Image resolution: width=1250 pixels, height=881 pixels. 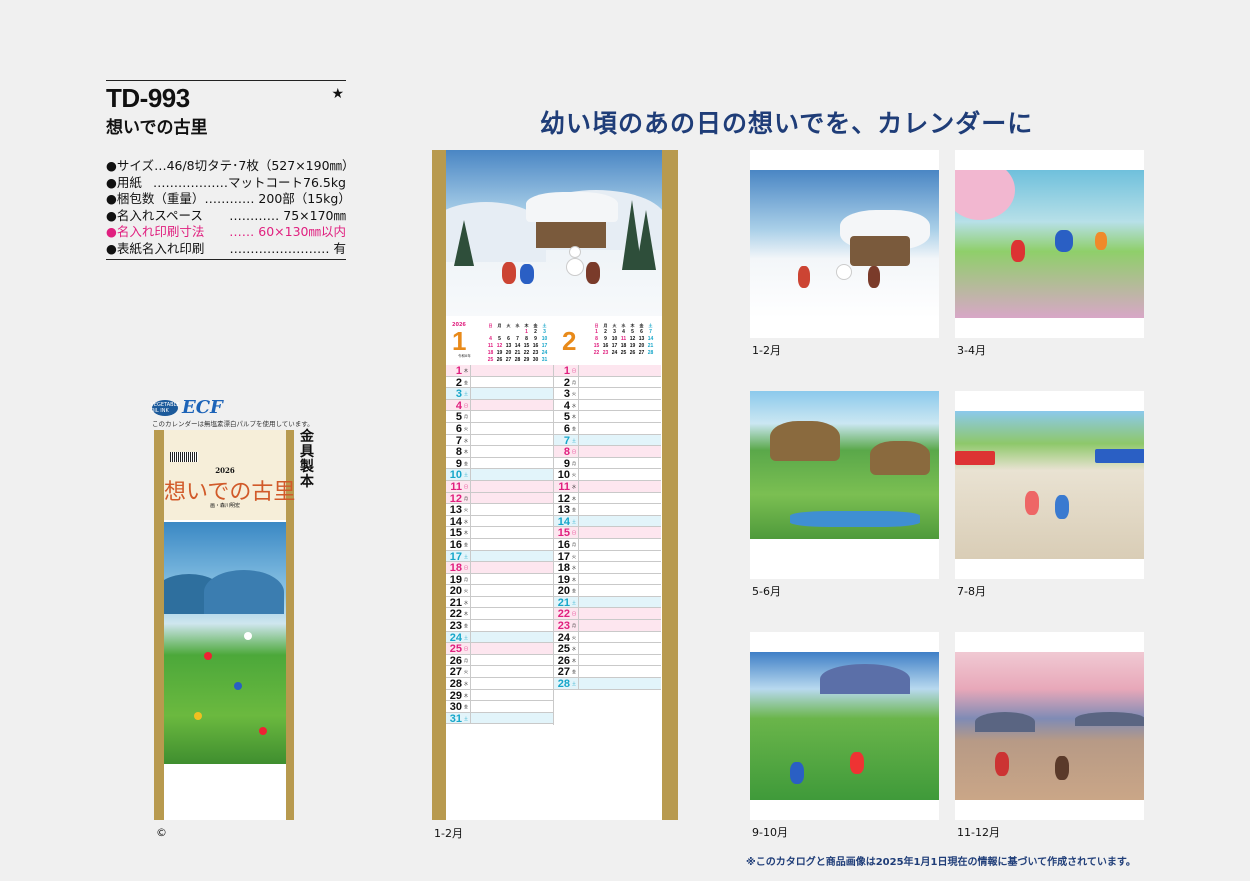 I want to click on mini-day-cell: 16, so click(x=605, y=346).